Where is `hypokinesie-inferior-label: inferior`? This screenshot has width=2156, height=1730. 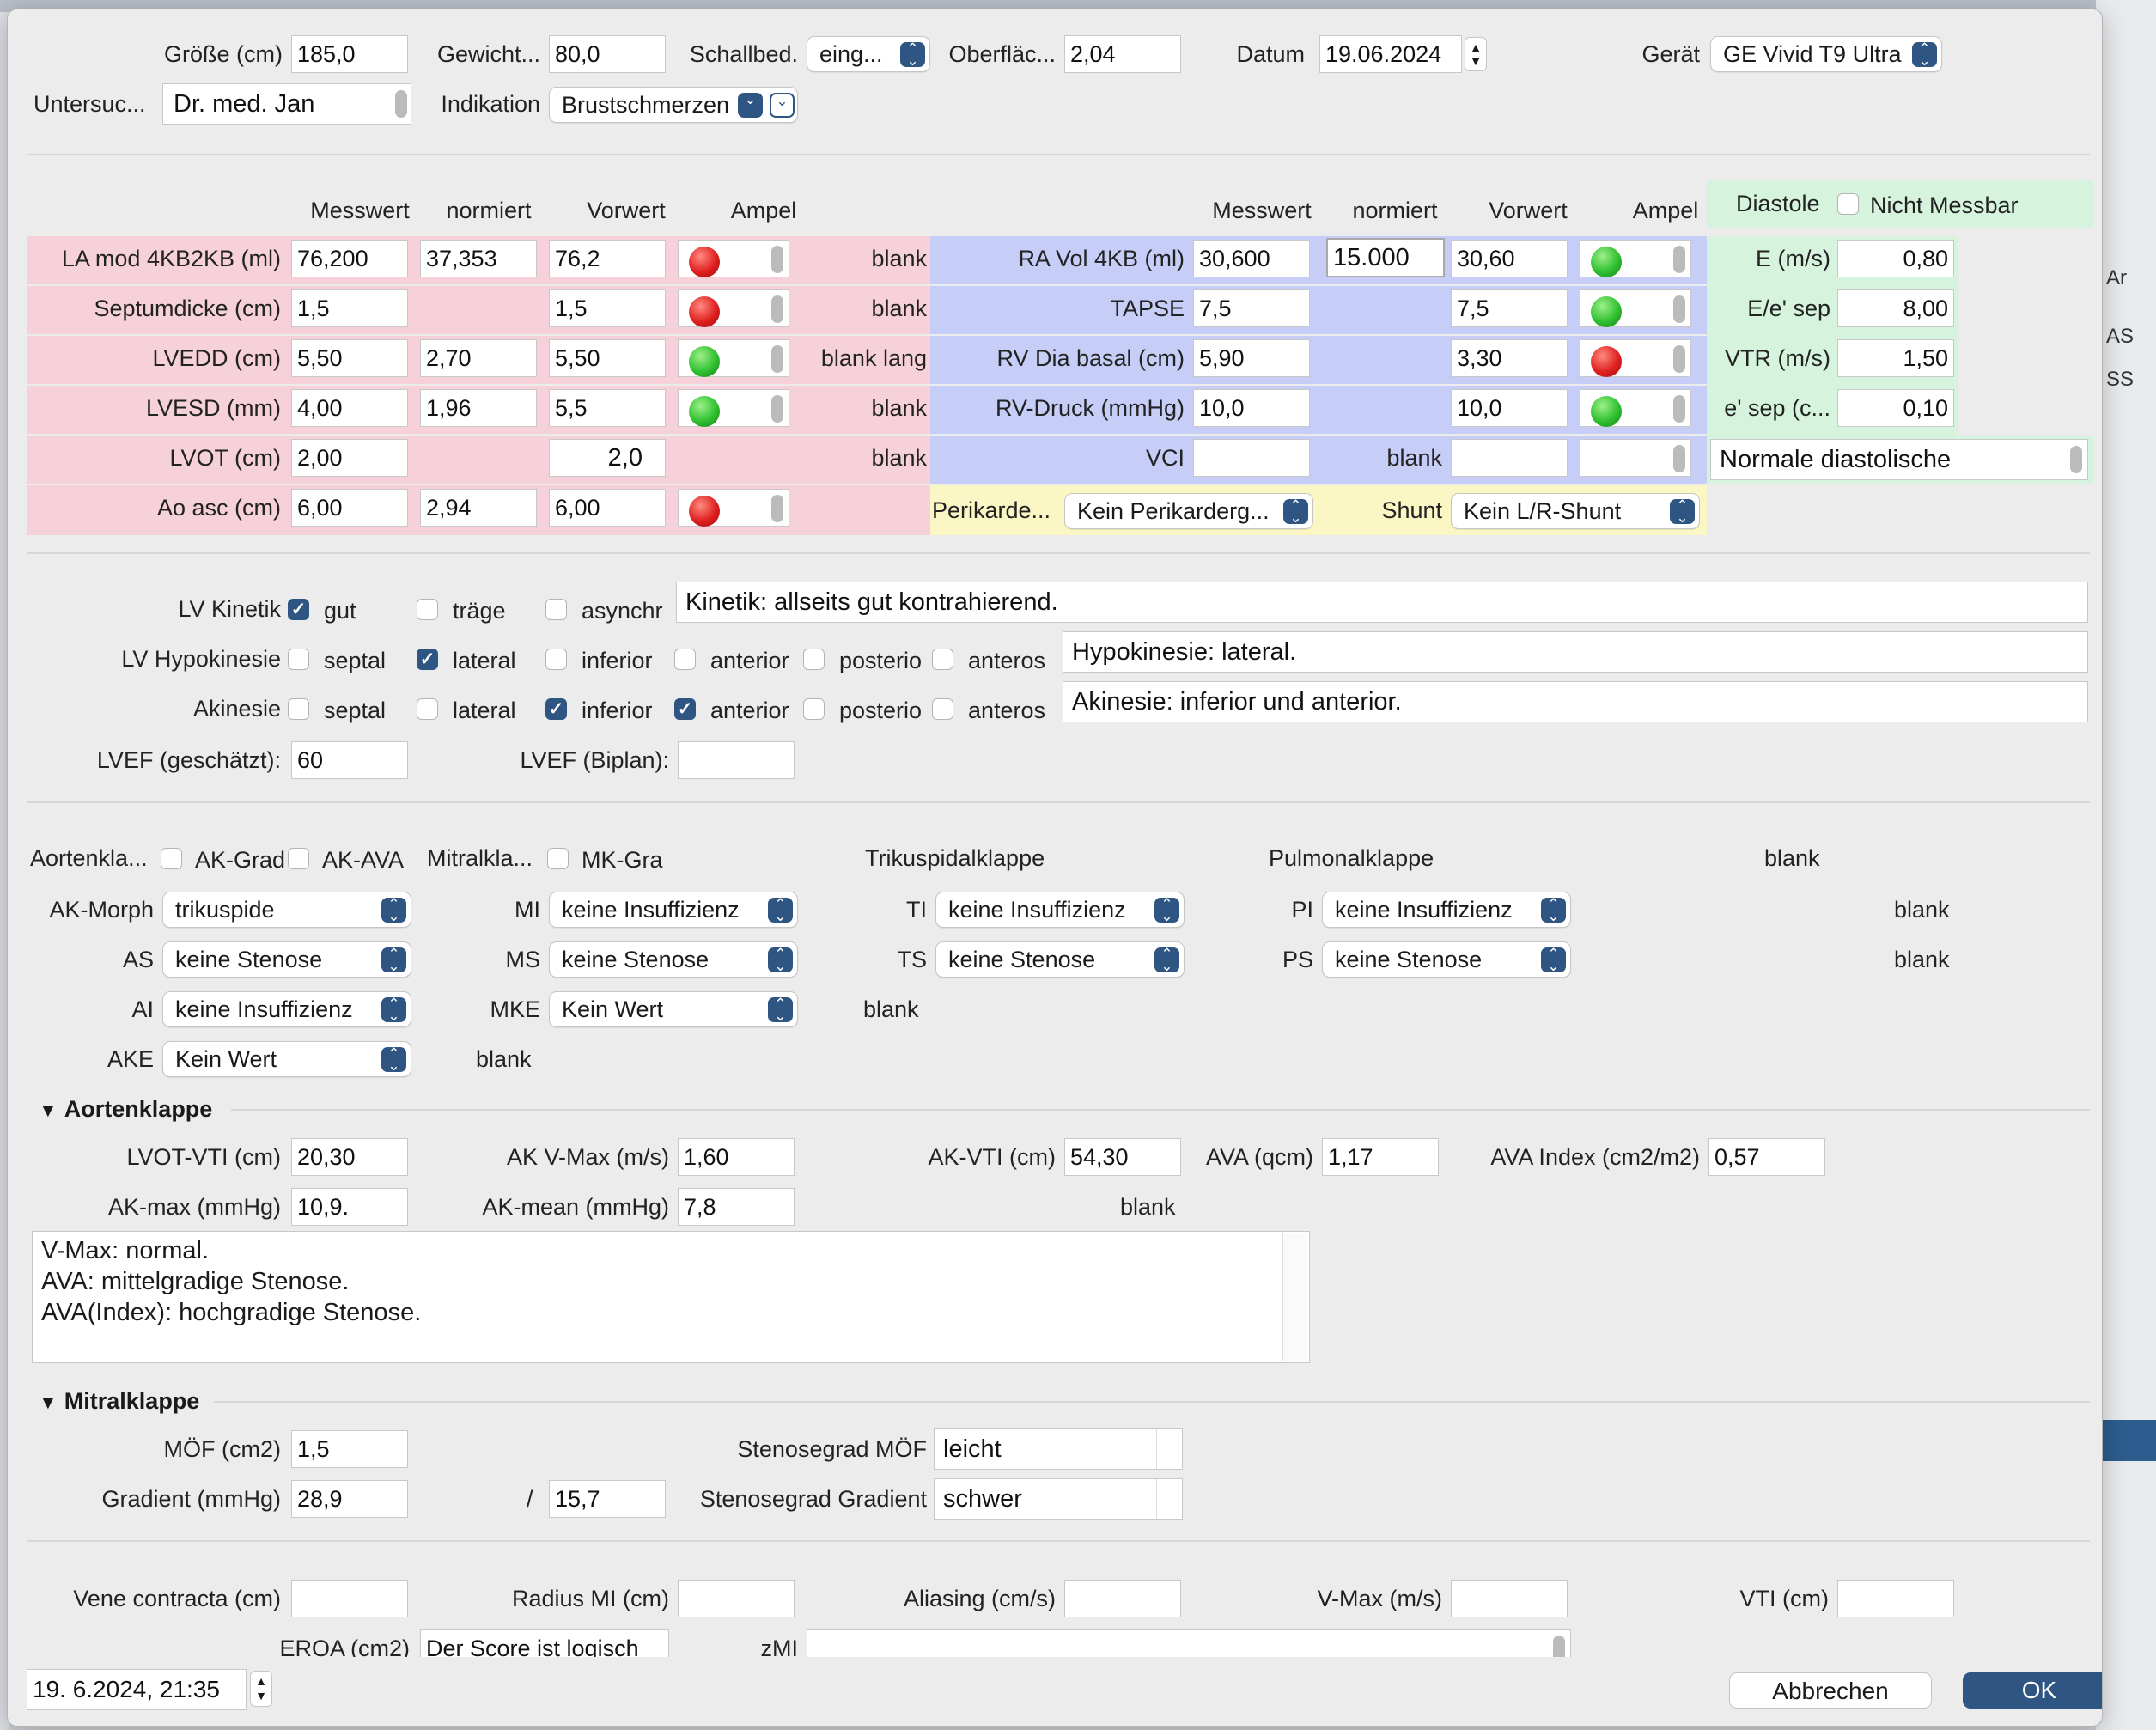 hypokinesie-inferior-label: inferior is located at coordinates (617, 661).